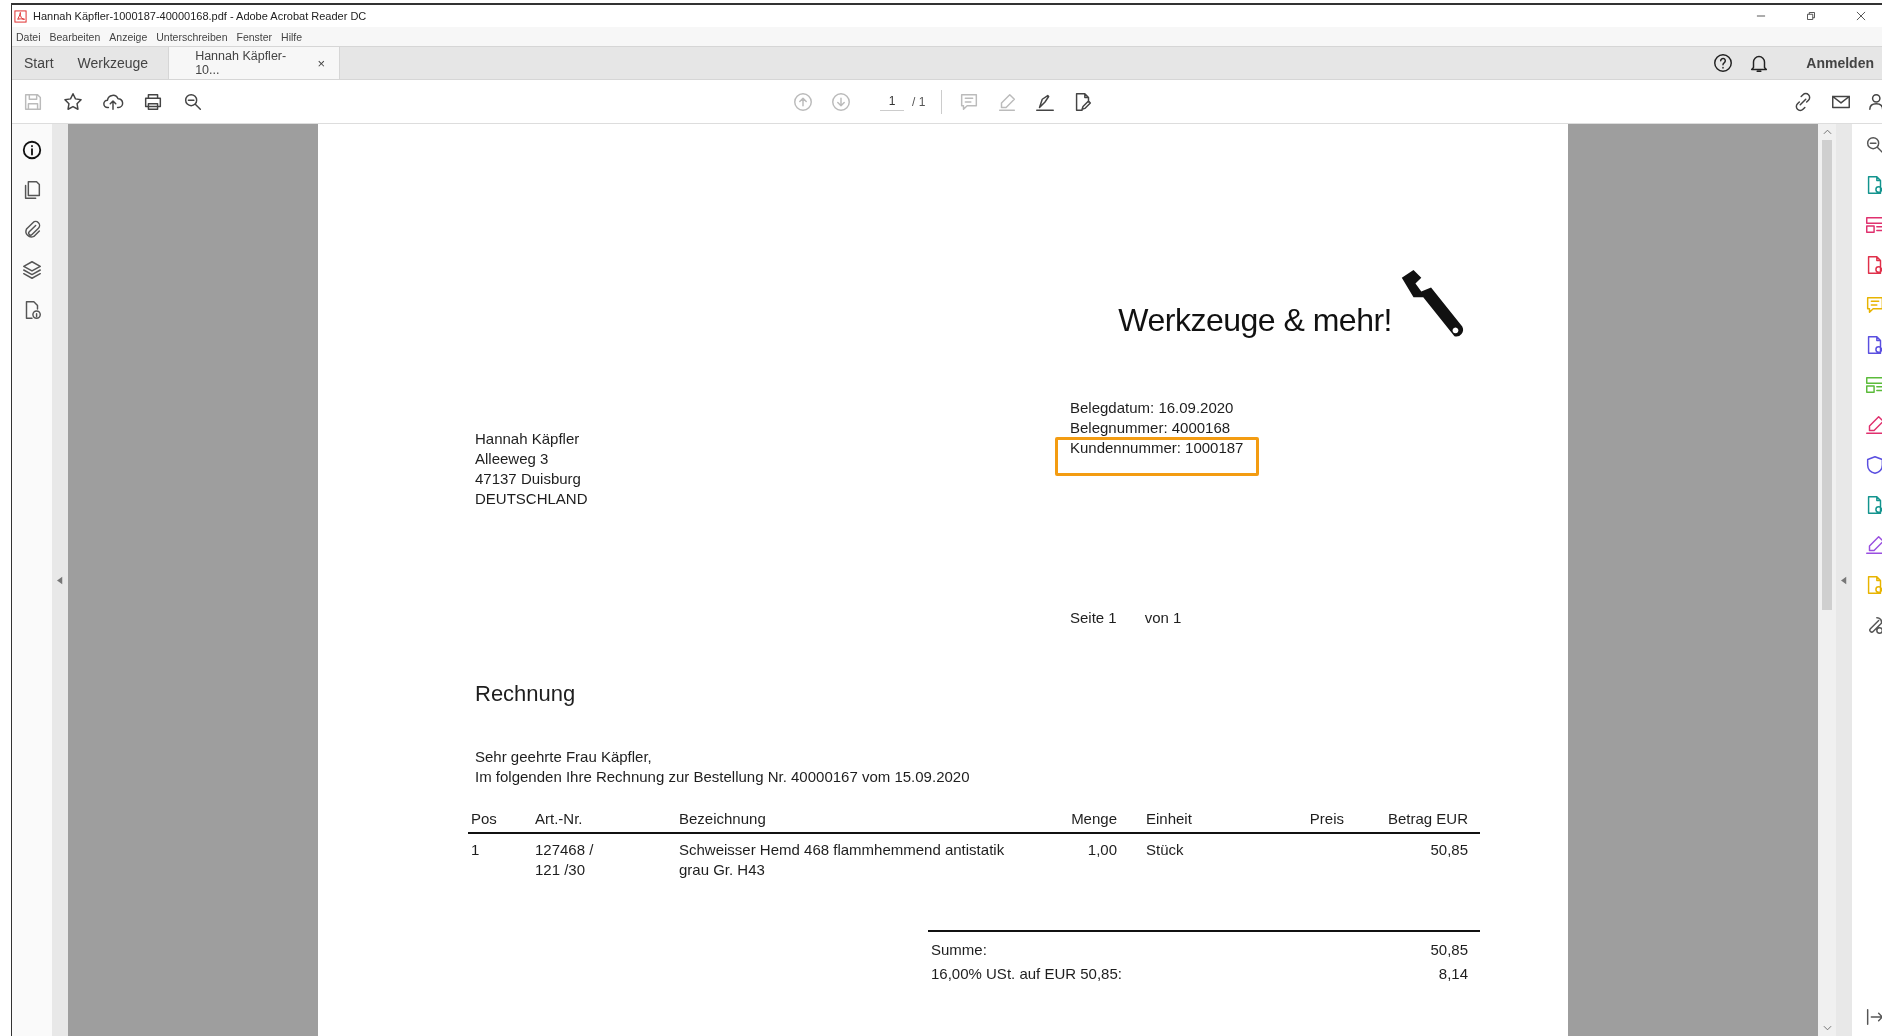  I want to click on table-cell-text: Stück, so click(1165, 850).